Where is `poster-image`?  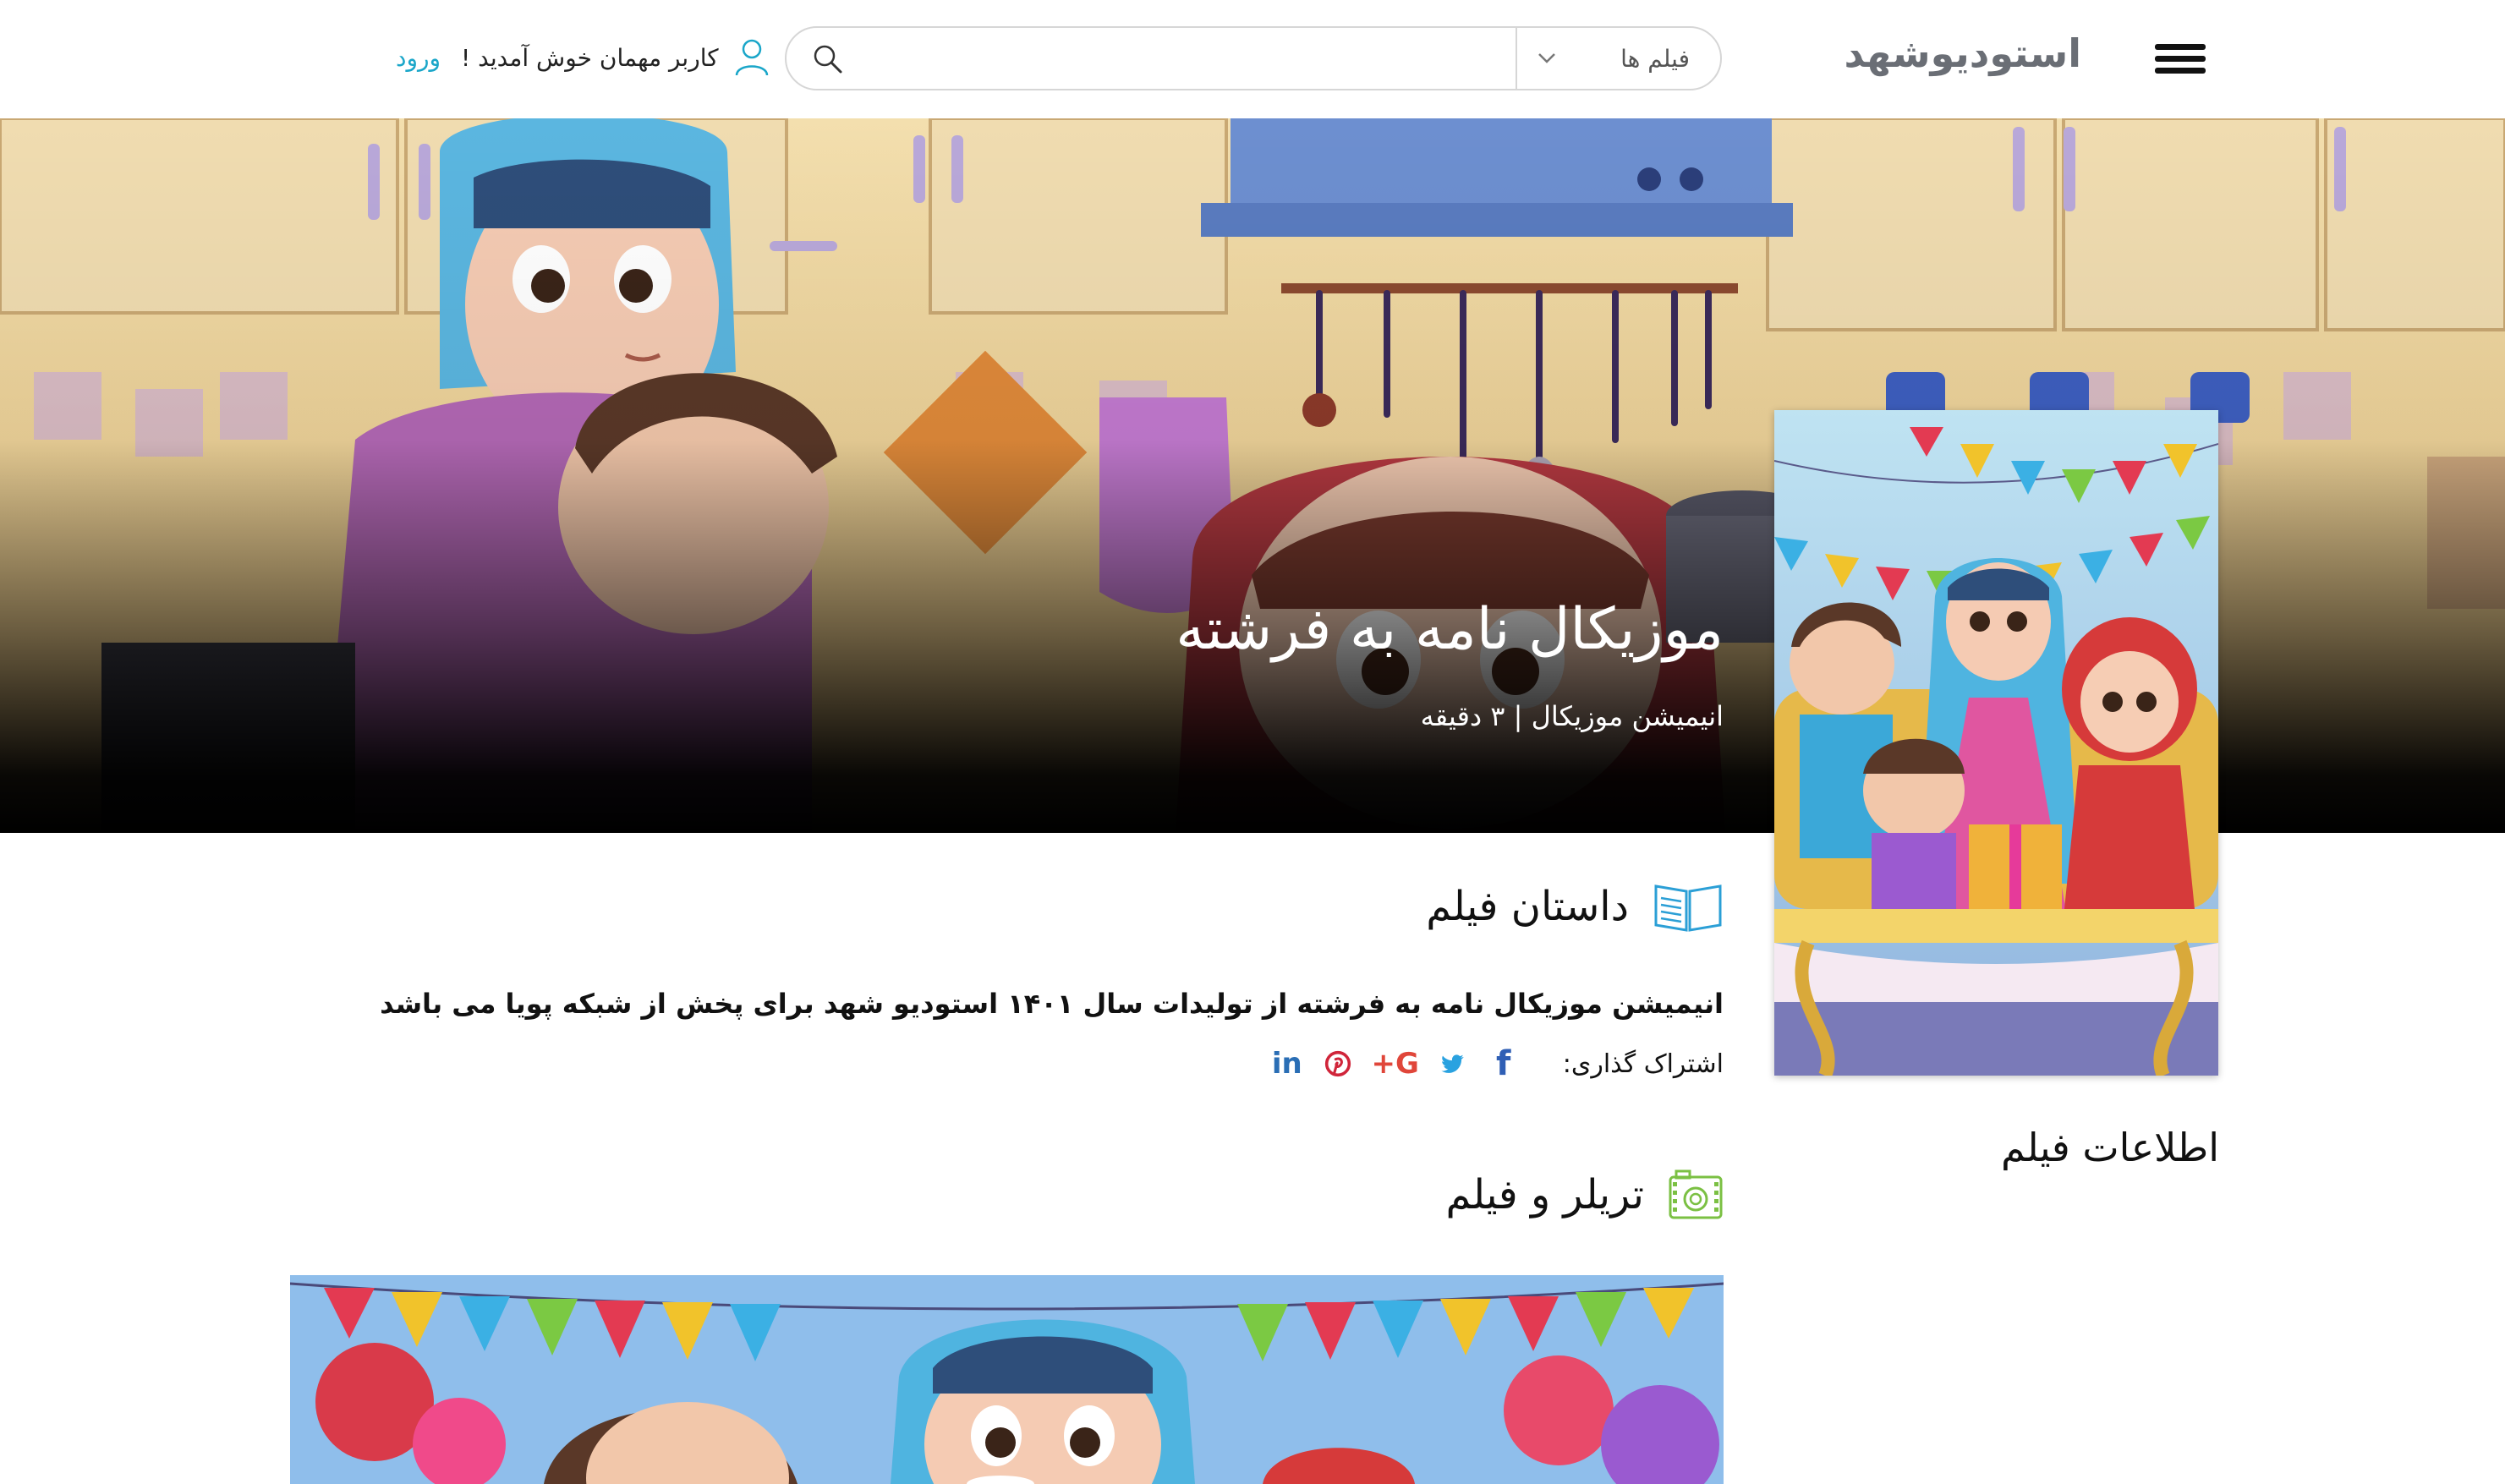 poster-image is located at coordinates (1996, 743).